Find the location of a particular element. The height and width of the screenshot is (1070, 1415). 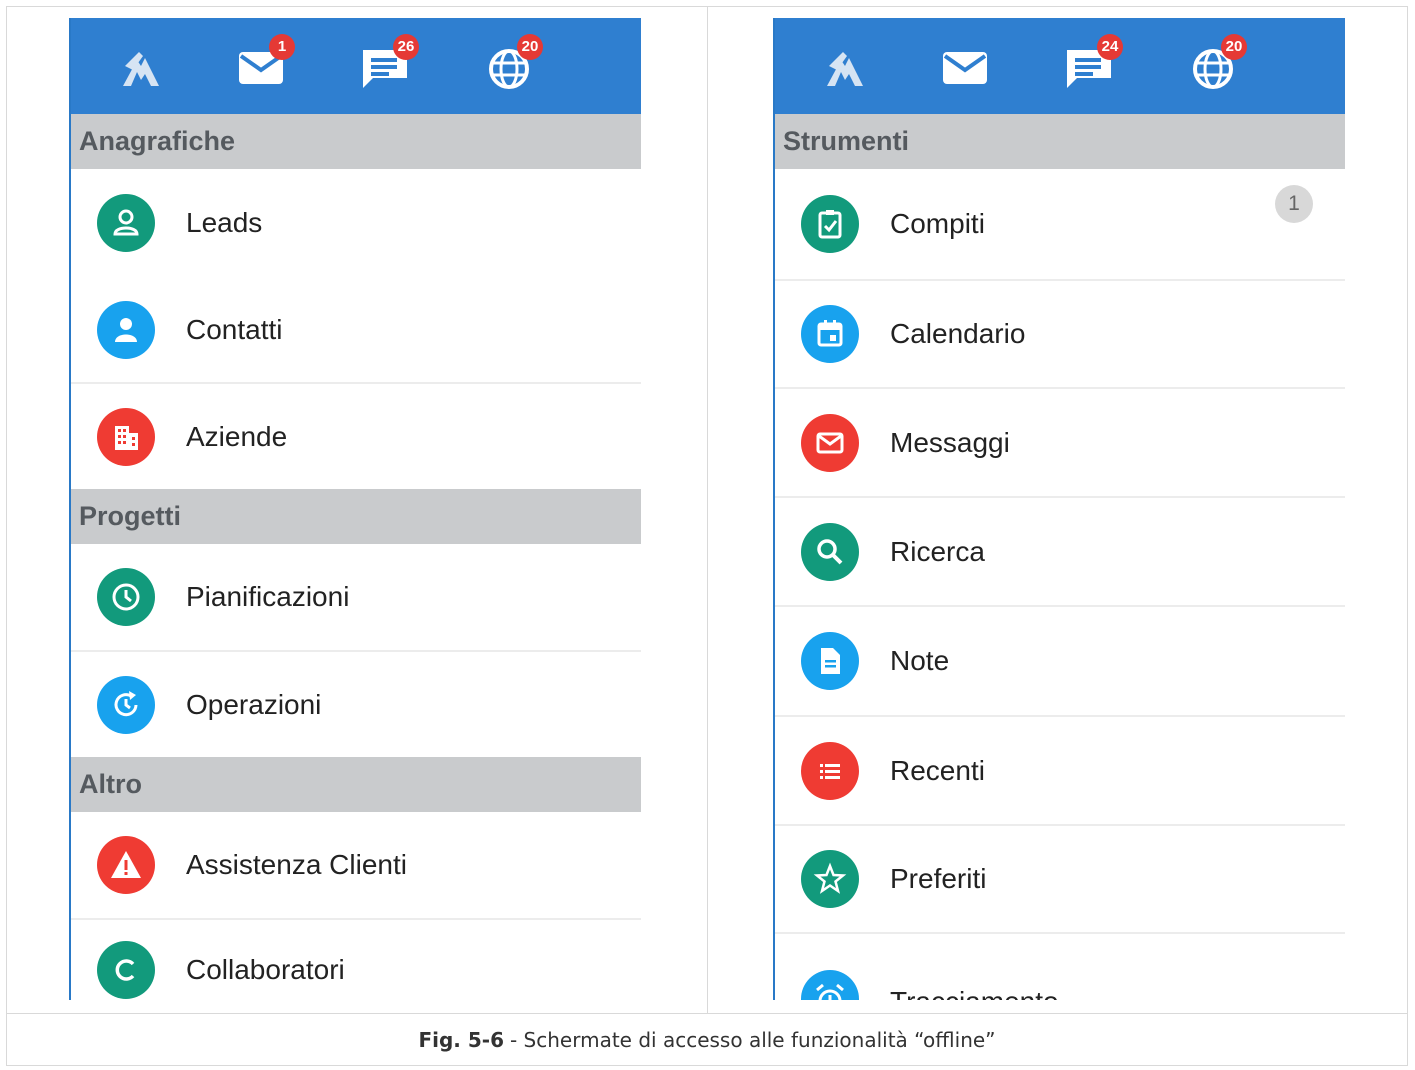

top-bar: 24 20 is located at coordinates (1060, 66).